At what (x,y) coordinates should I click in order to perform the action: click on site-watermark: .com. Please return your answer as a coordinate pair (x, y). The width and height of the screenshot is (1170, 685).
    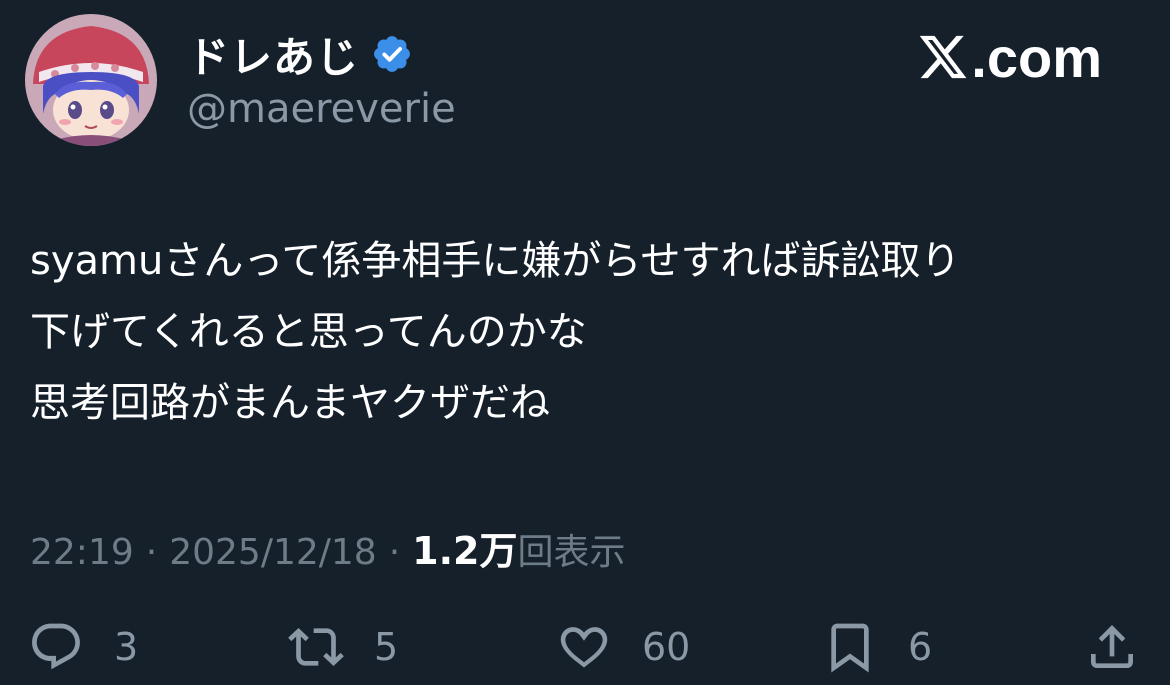
    Looking at the image, I should click on (1009, 57).